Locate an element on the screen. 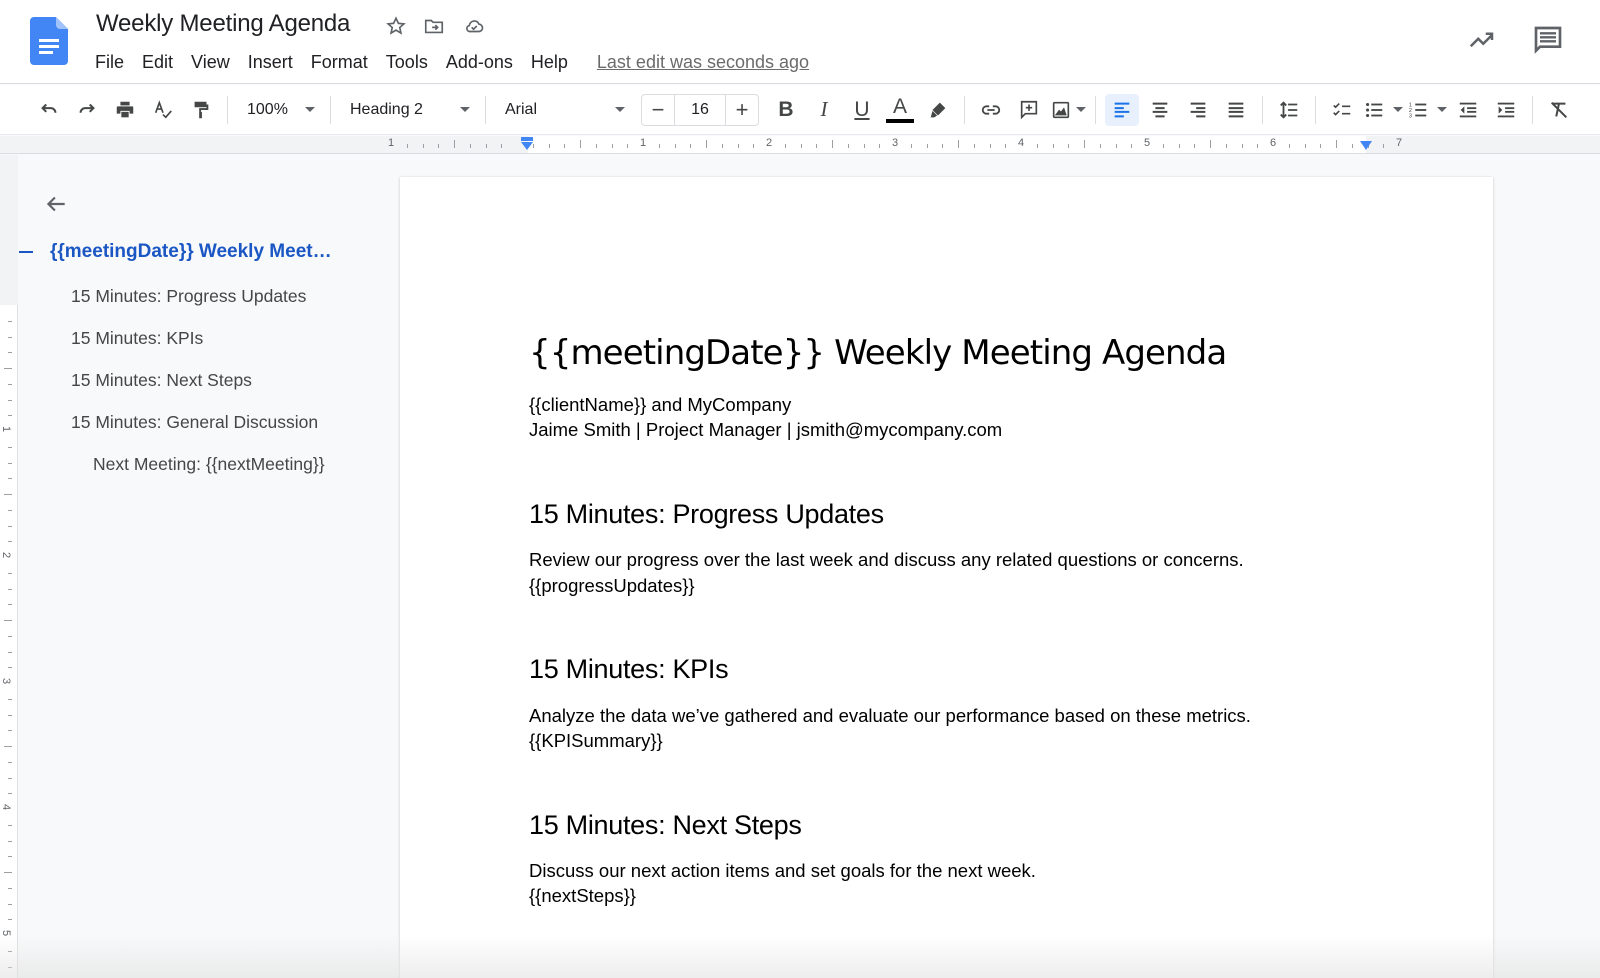  add-comment-button is located at coordinates (1029, 110).